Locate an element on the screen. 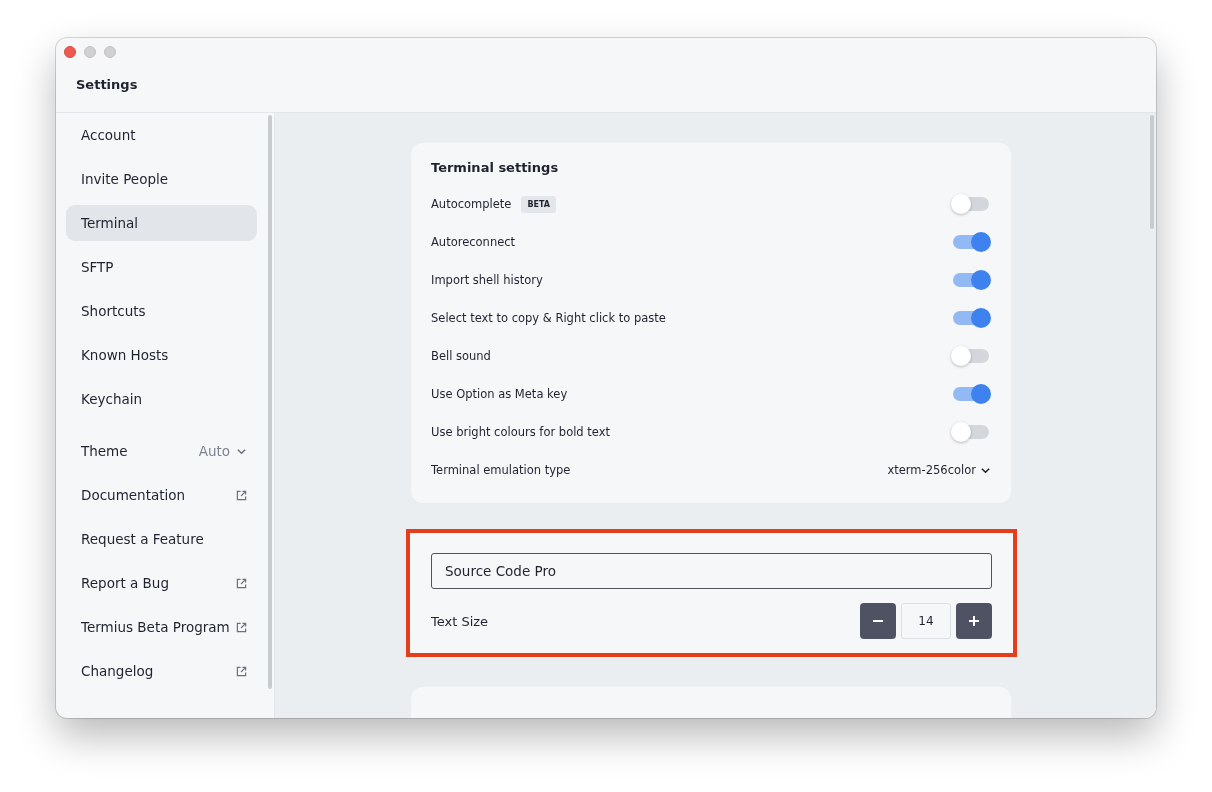 The image size is (1212, 792). sidebar-item: Terminal is located at coordinates (161, 223).